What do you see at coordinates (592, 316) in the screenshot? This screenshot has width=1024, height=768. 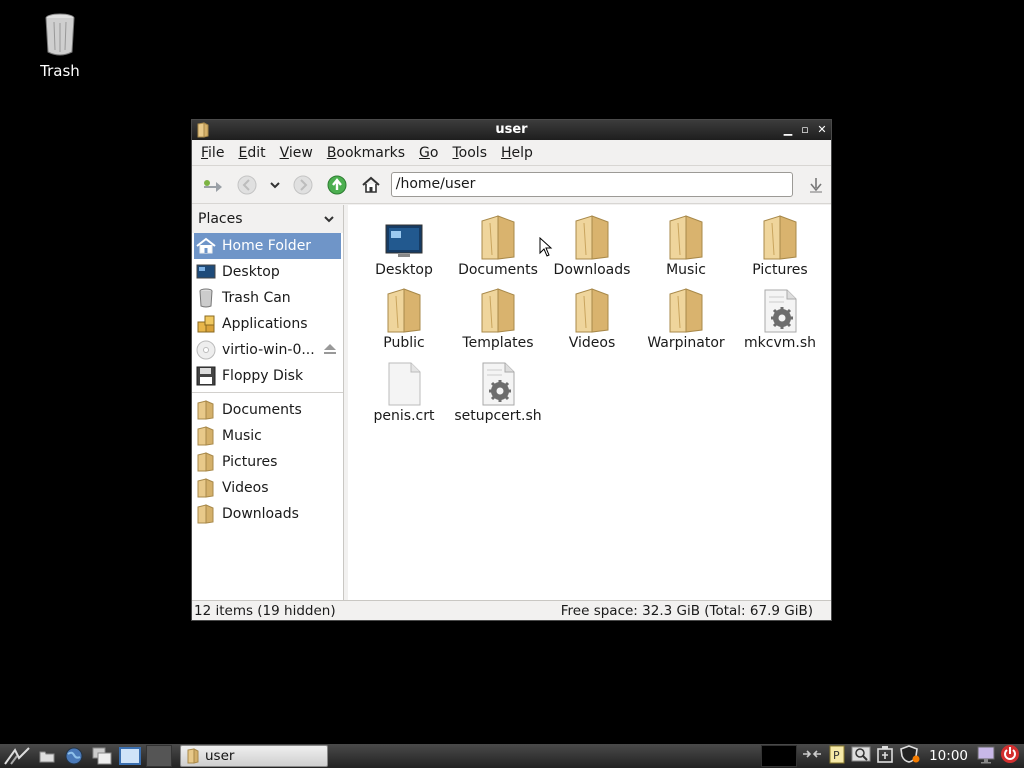 I see `file-item-videos: Videos` at bounding box center [592, 316].